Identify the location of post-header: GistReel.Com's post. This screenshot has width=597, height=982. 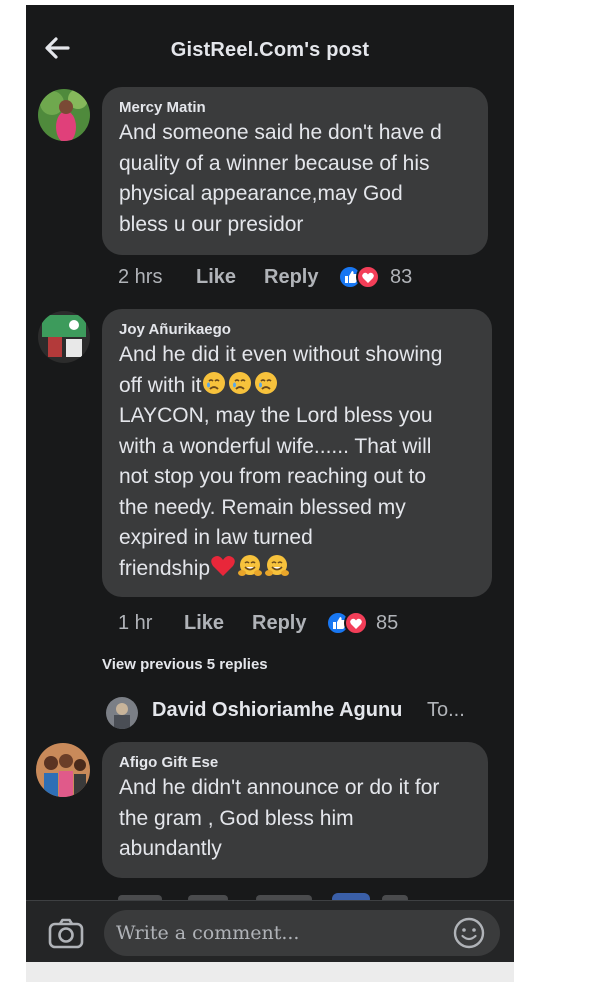
(270, 46).